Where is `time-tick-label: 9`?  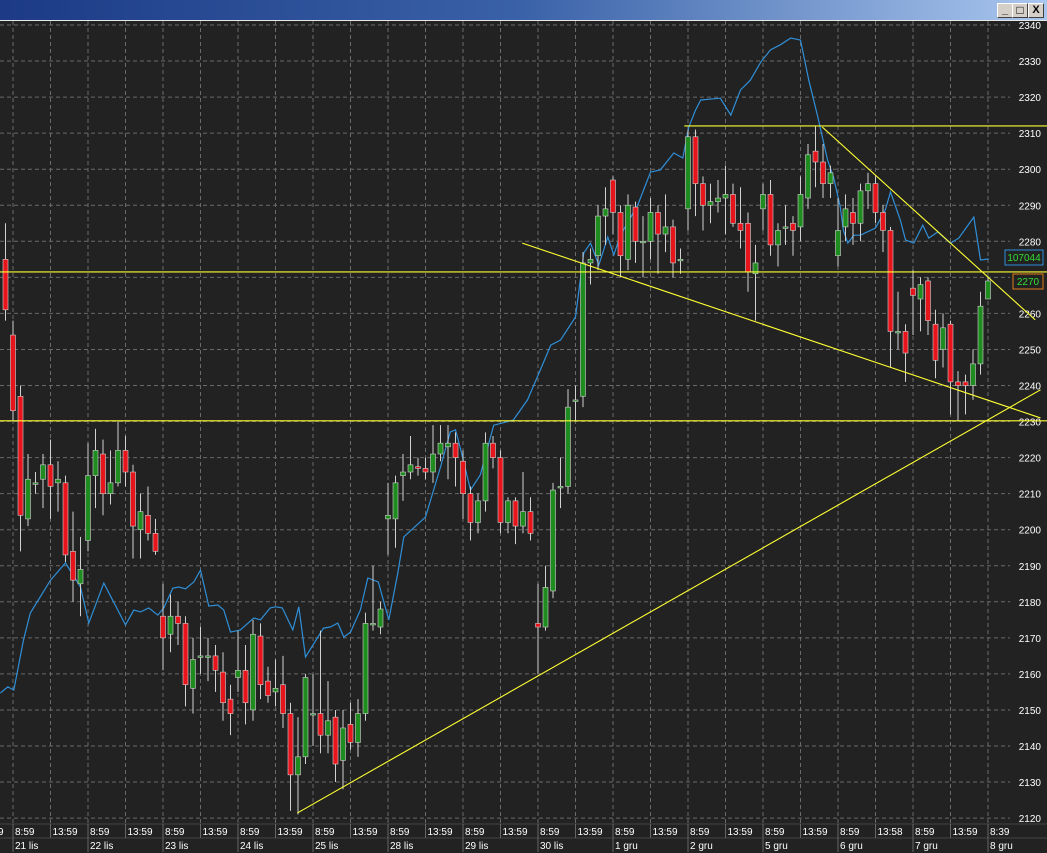
time-tick-label: 9 is located at coordinates (2, 832).